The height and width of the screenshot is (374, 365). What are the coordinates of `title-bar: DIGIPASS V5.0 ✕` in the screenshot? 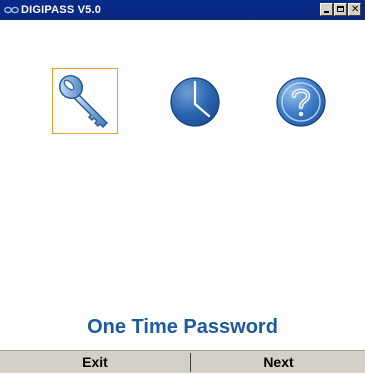 It's located at (182, 10).